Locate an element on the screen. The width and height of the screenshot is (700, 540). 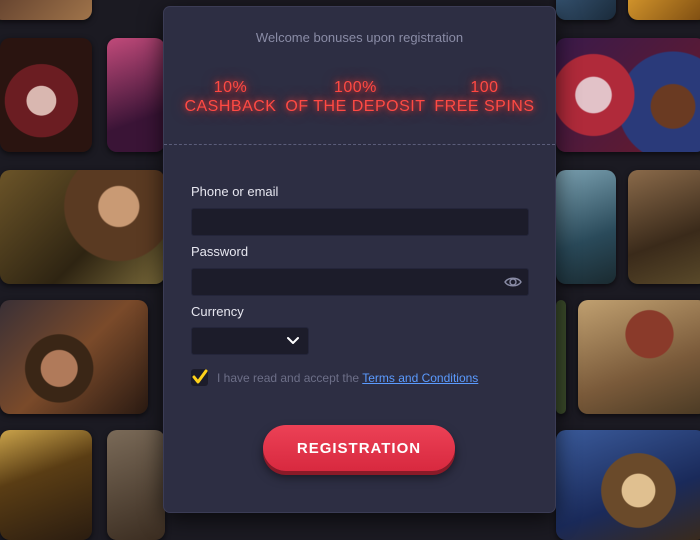
bonus-label: FREE SPINS is located at coordinates (484, 106).